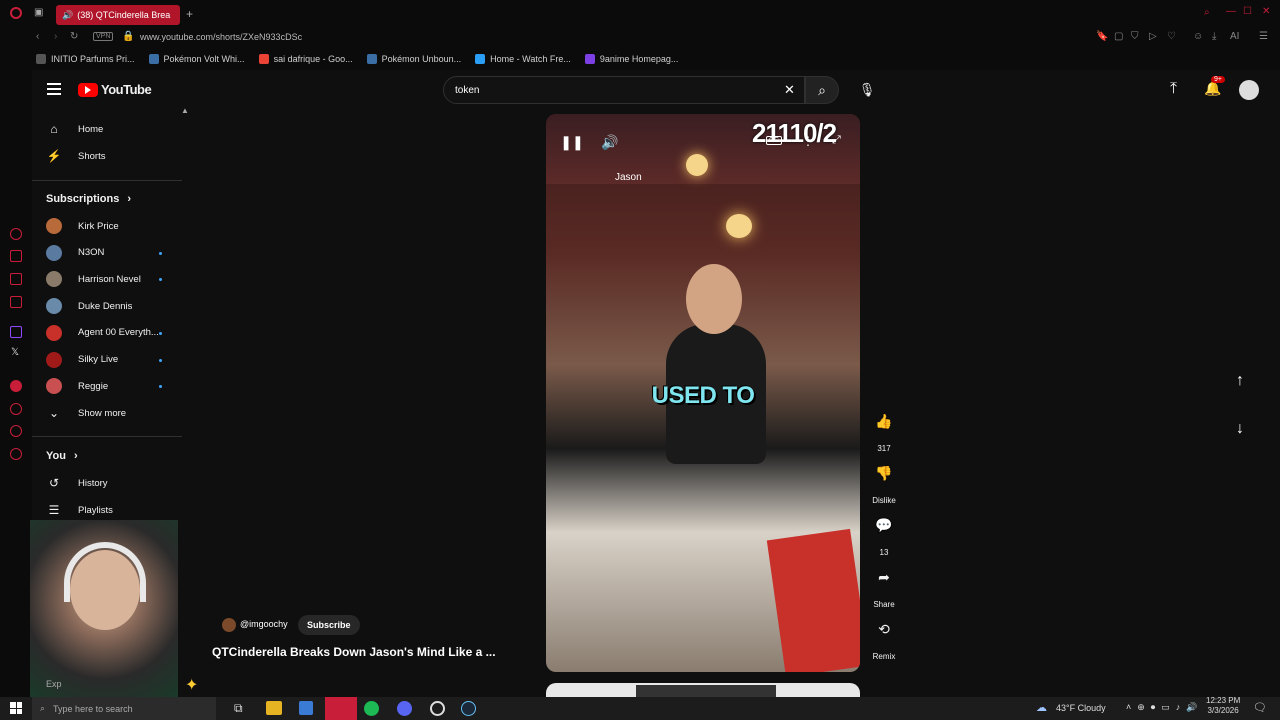 The height and width of the screenshot is (720, 1280). Describe the element at coordinates (76, 156) in the screenshot. I see `sidebar-item-shorts: ⚡ Shorts` at that location.